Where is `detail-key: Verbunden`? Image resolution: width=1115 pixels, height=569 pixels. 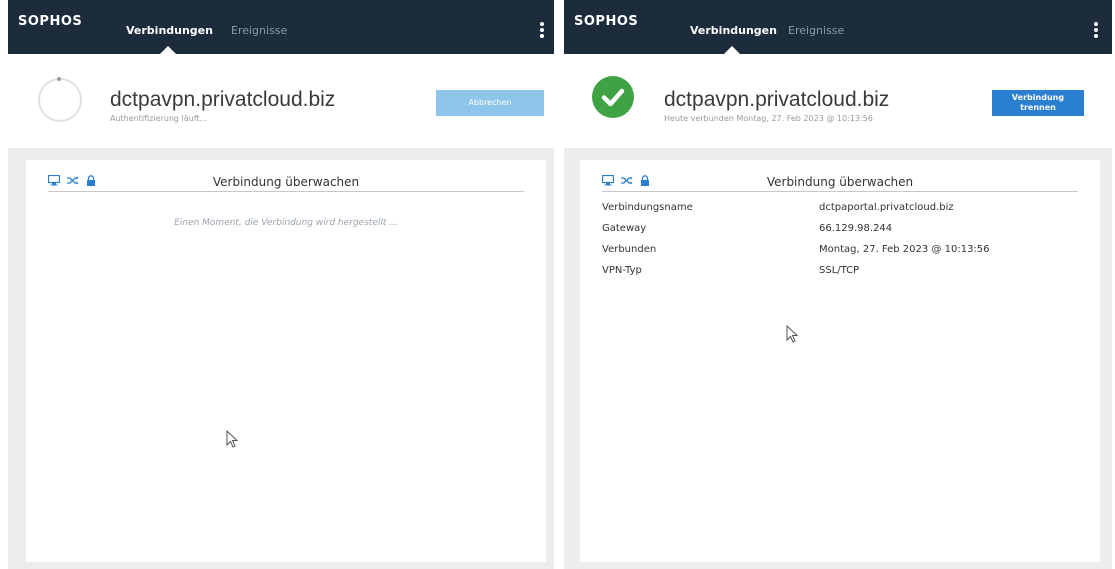
detail-key: Verbunden is located at coordinates (629, 249).